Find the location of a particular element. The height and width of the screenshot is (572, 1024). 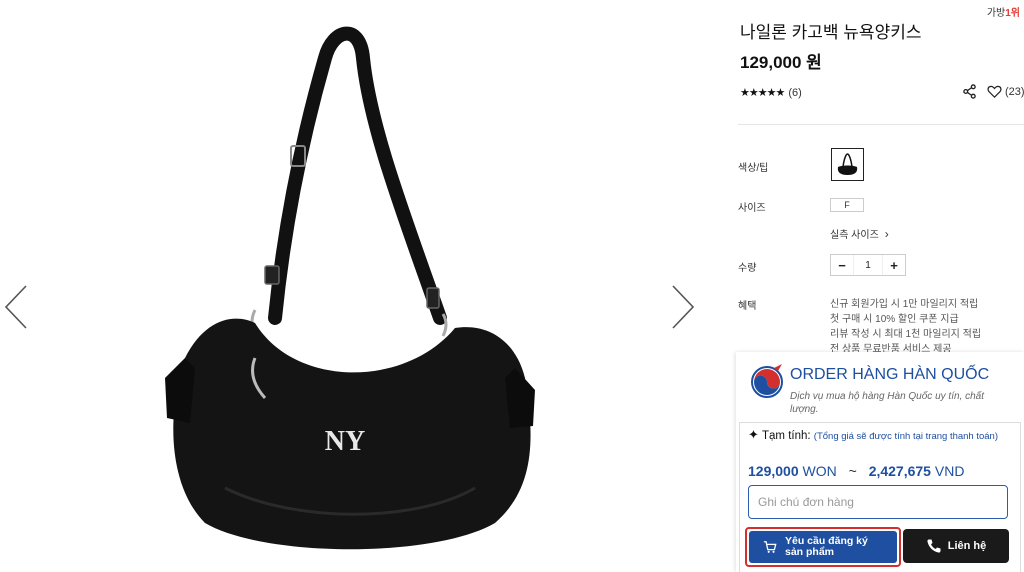

color-option-black is located at coordinates (847, 164).